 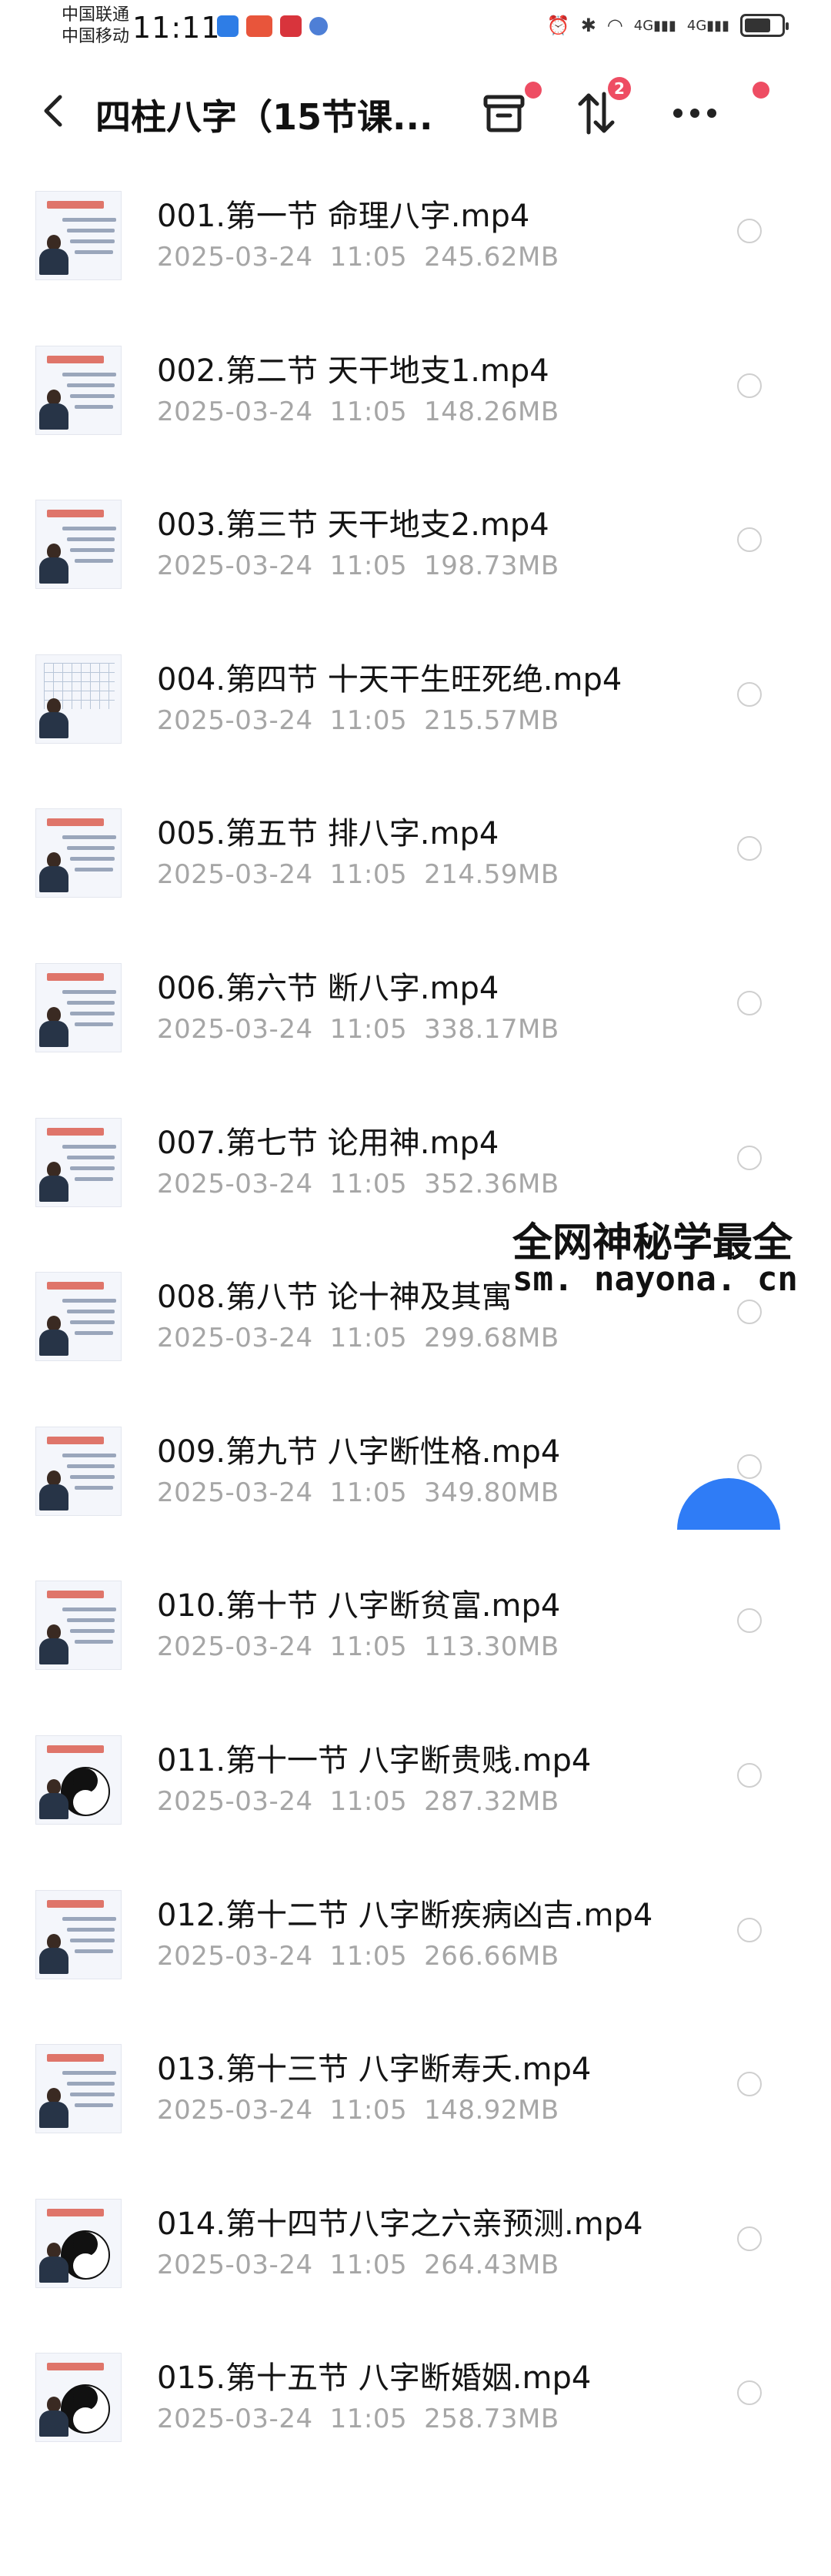 I want to click on chevron-left-icon, so click(x=53, y=111).